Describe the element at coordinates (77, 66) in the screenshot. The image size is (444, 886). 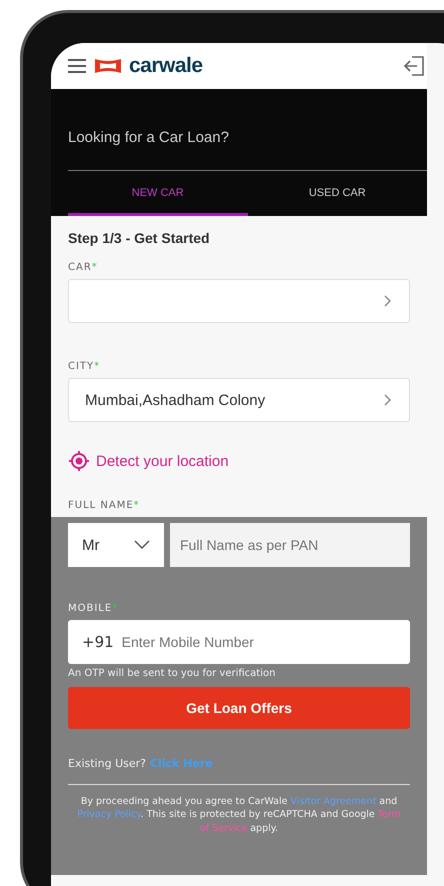
I see `menu-icon` at that location.